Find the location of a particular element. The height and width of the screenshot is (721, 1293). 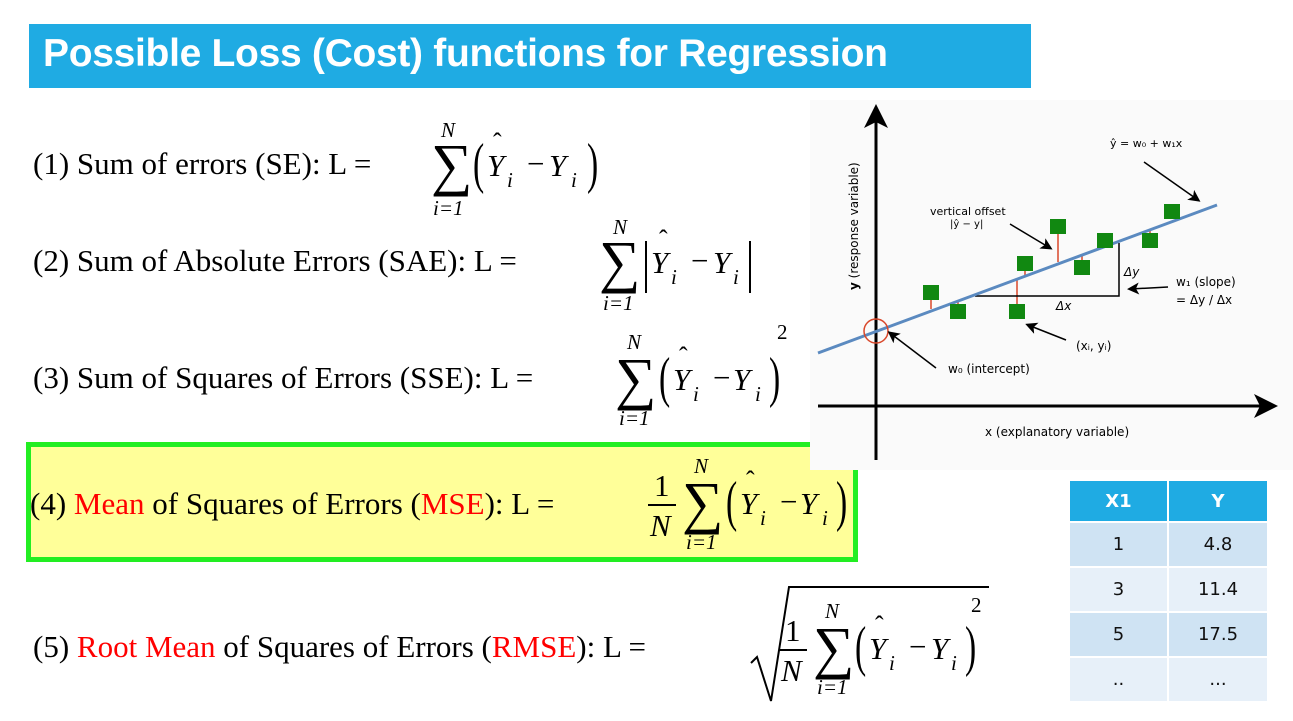

emphasis-mse: MSE is located at coordinates (452, 503).